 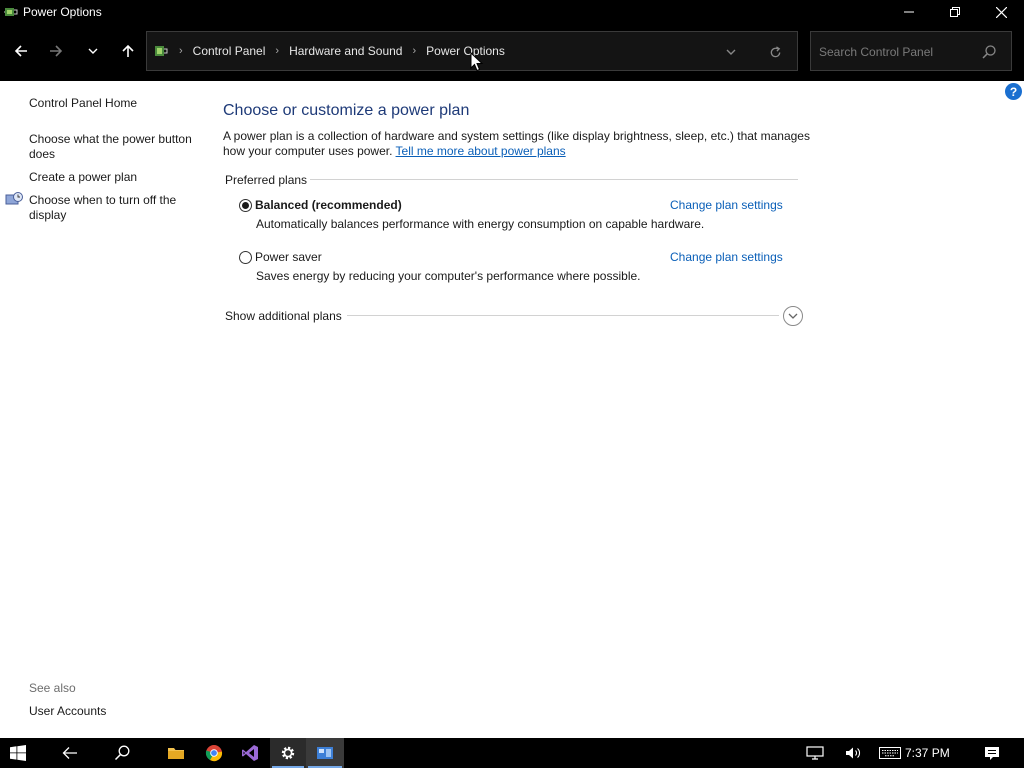 I want to click on volume-icon, so click(x=853, y=753).